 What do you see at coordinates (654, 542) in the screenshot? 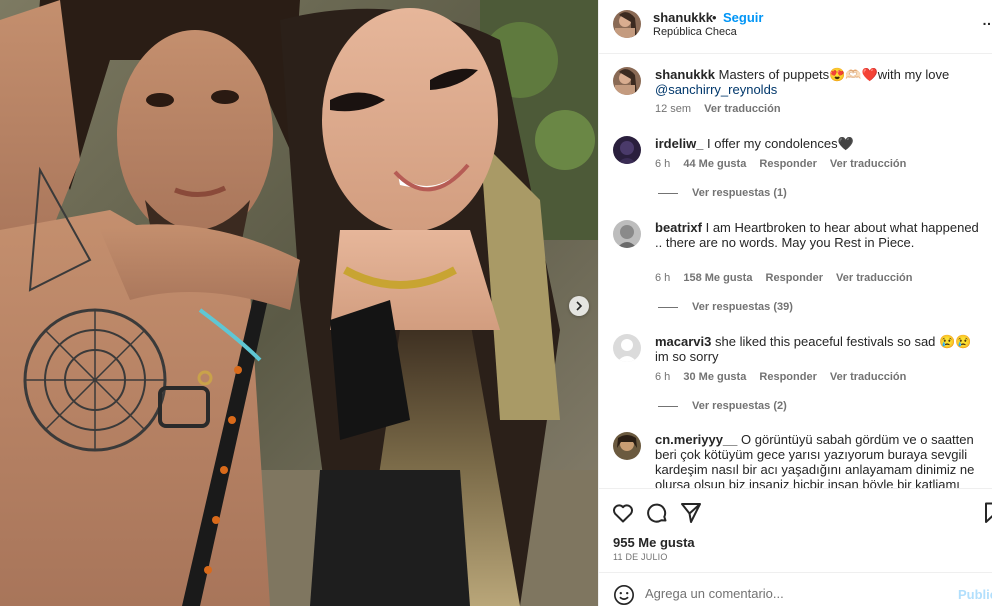
I see `like-count: 955 Me gusta` at bounding box center [654, 542].